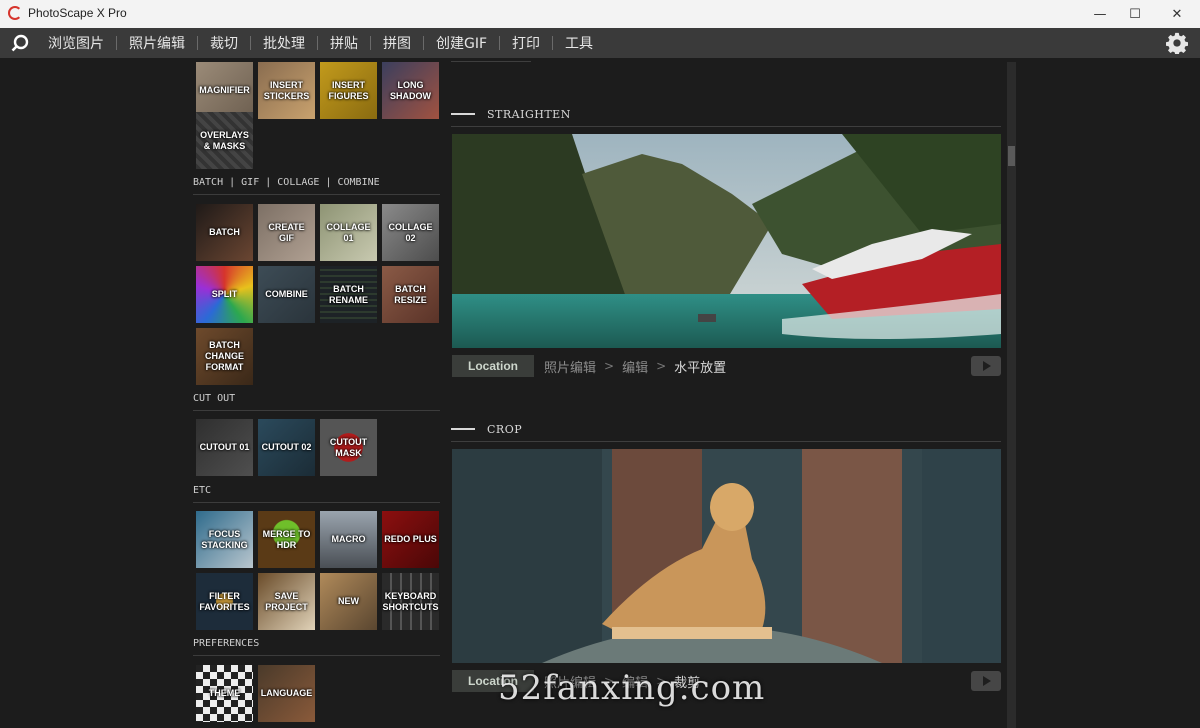 This screenshot has height=728, width=1200. I want to click on tile-cutout-mask: CUTOUT MASK, so click(348, 447).